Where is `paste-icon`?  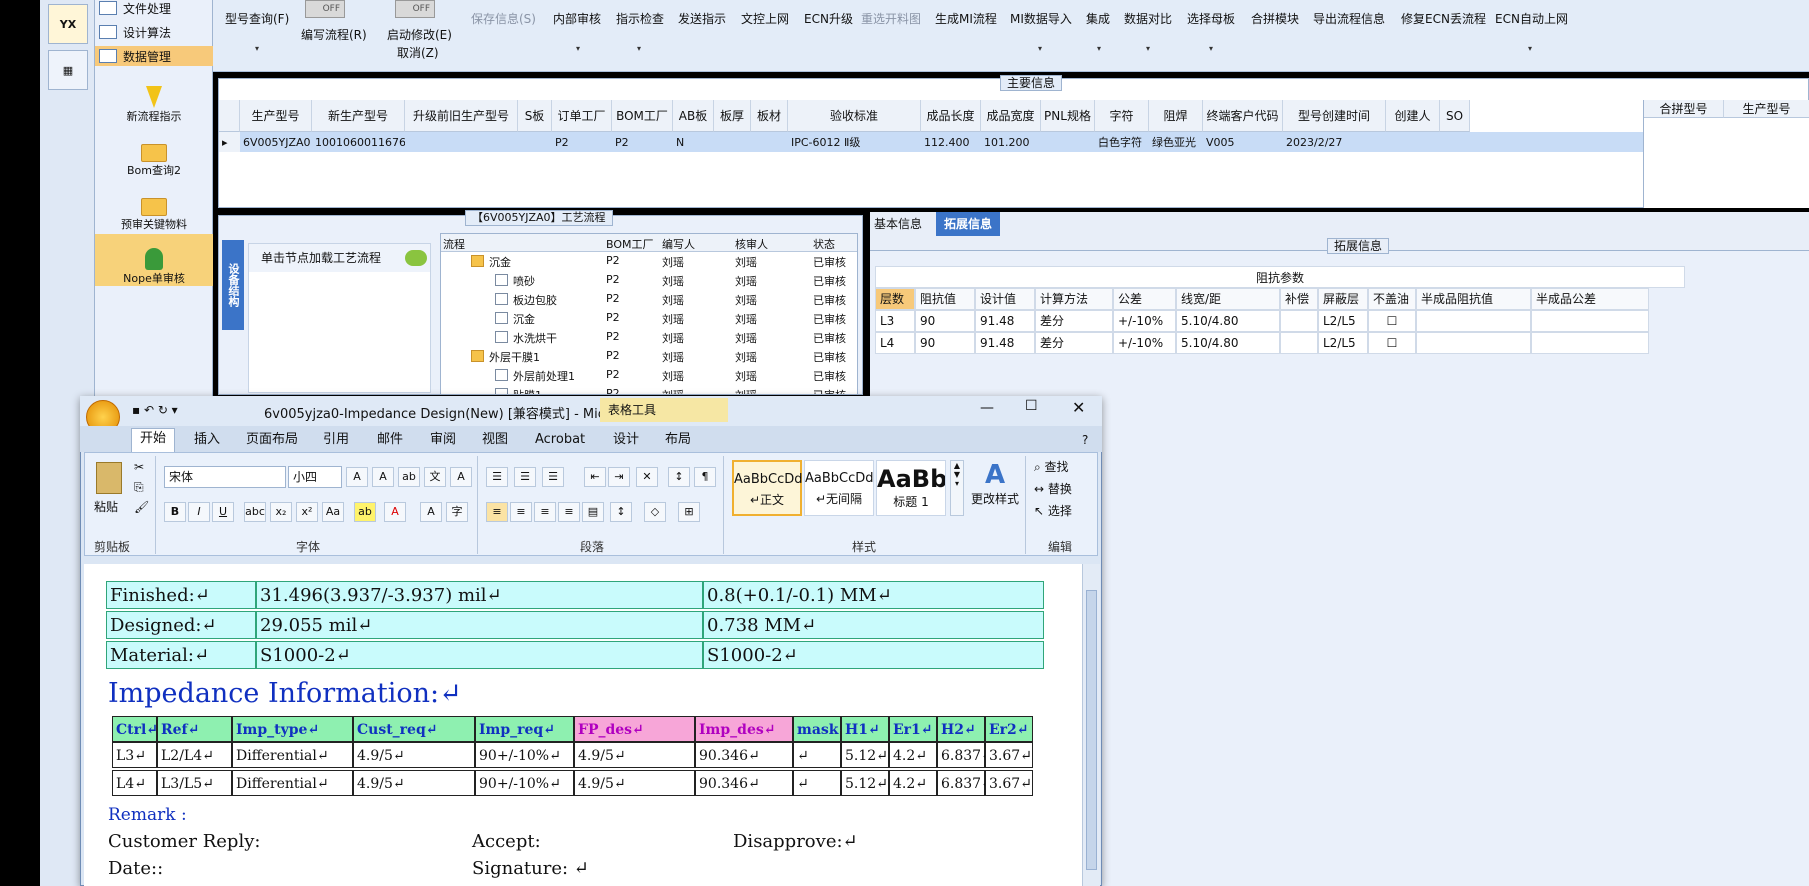 paste-icon is located at coordinates (109, 478).